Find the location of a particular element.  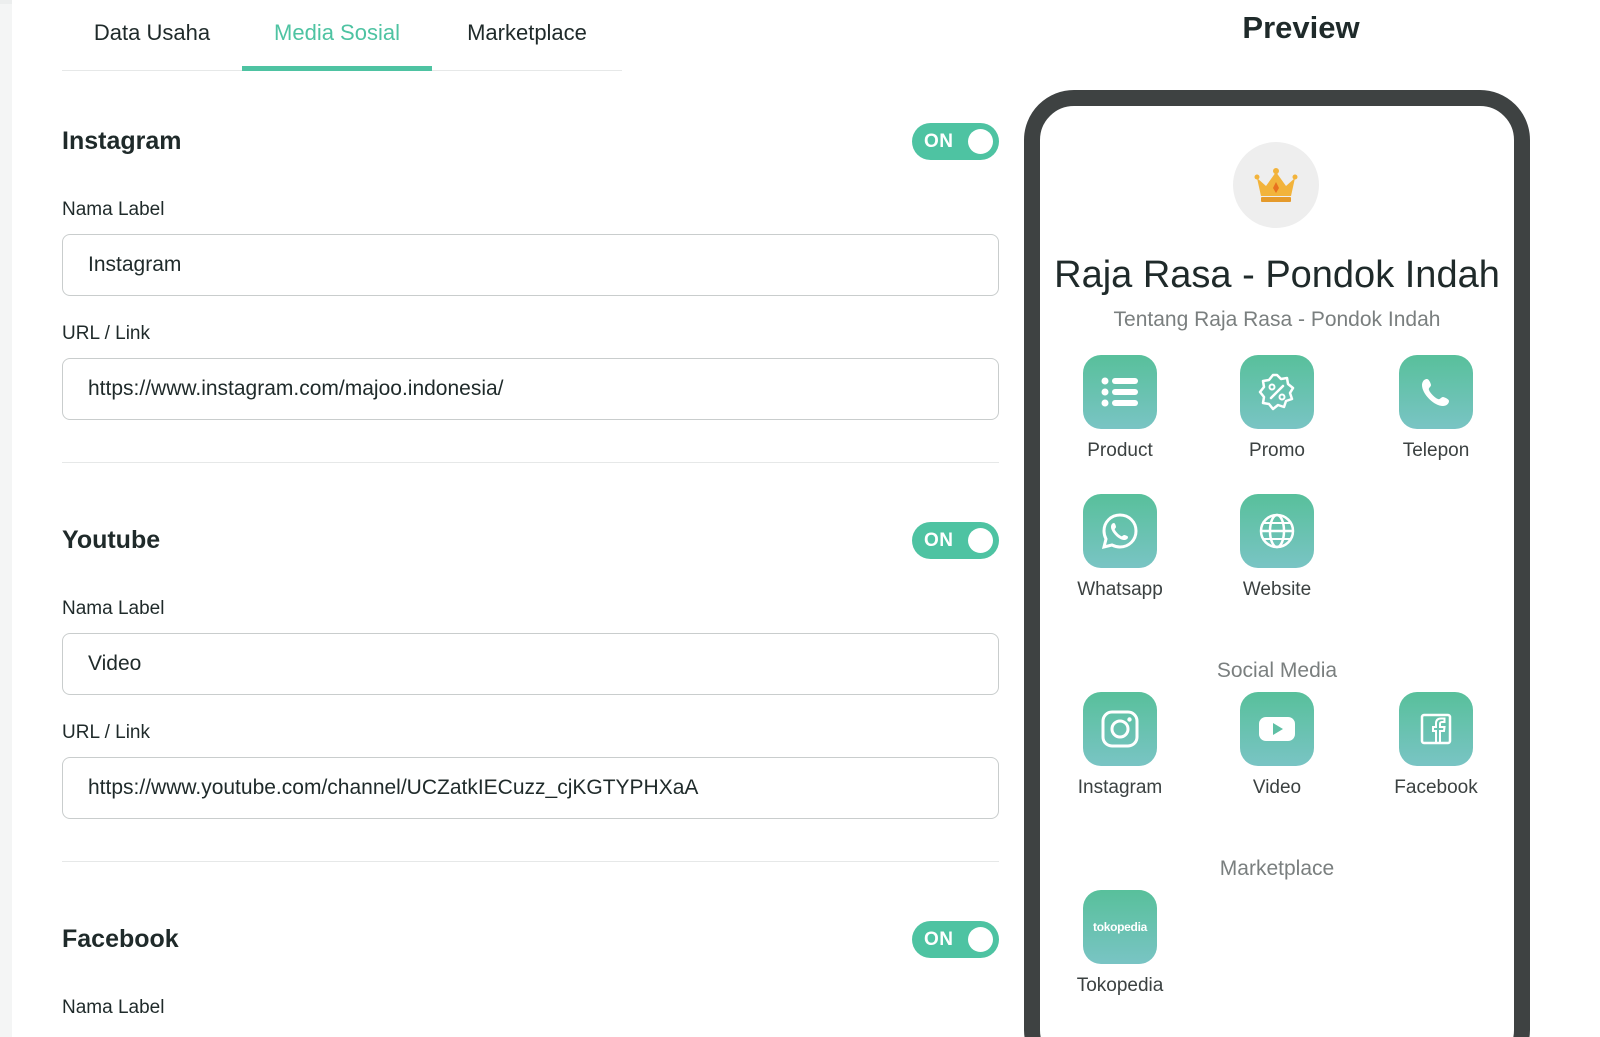

telepon-app-icon is located at coordinates (1436, 392).